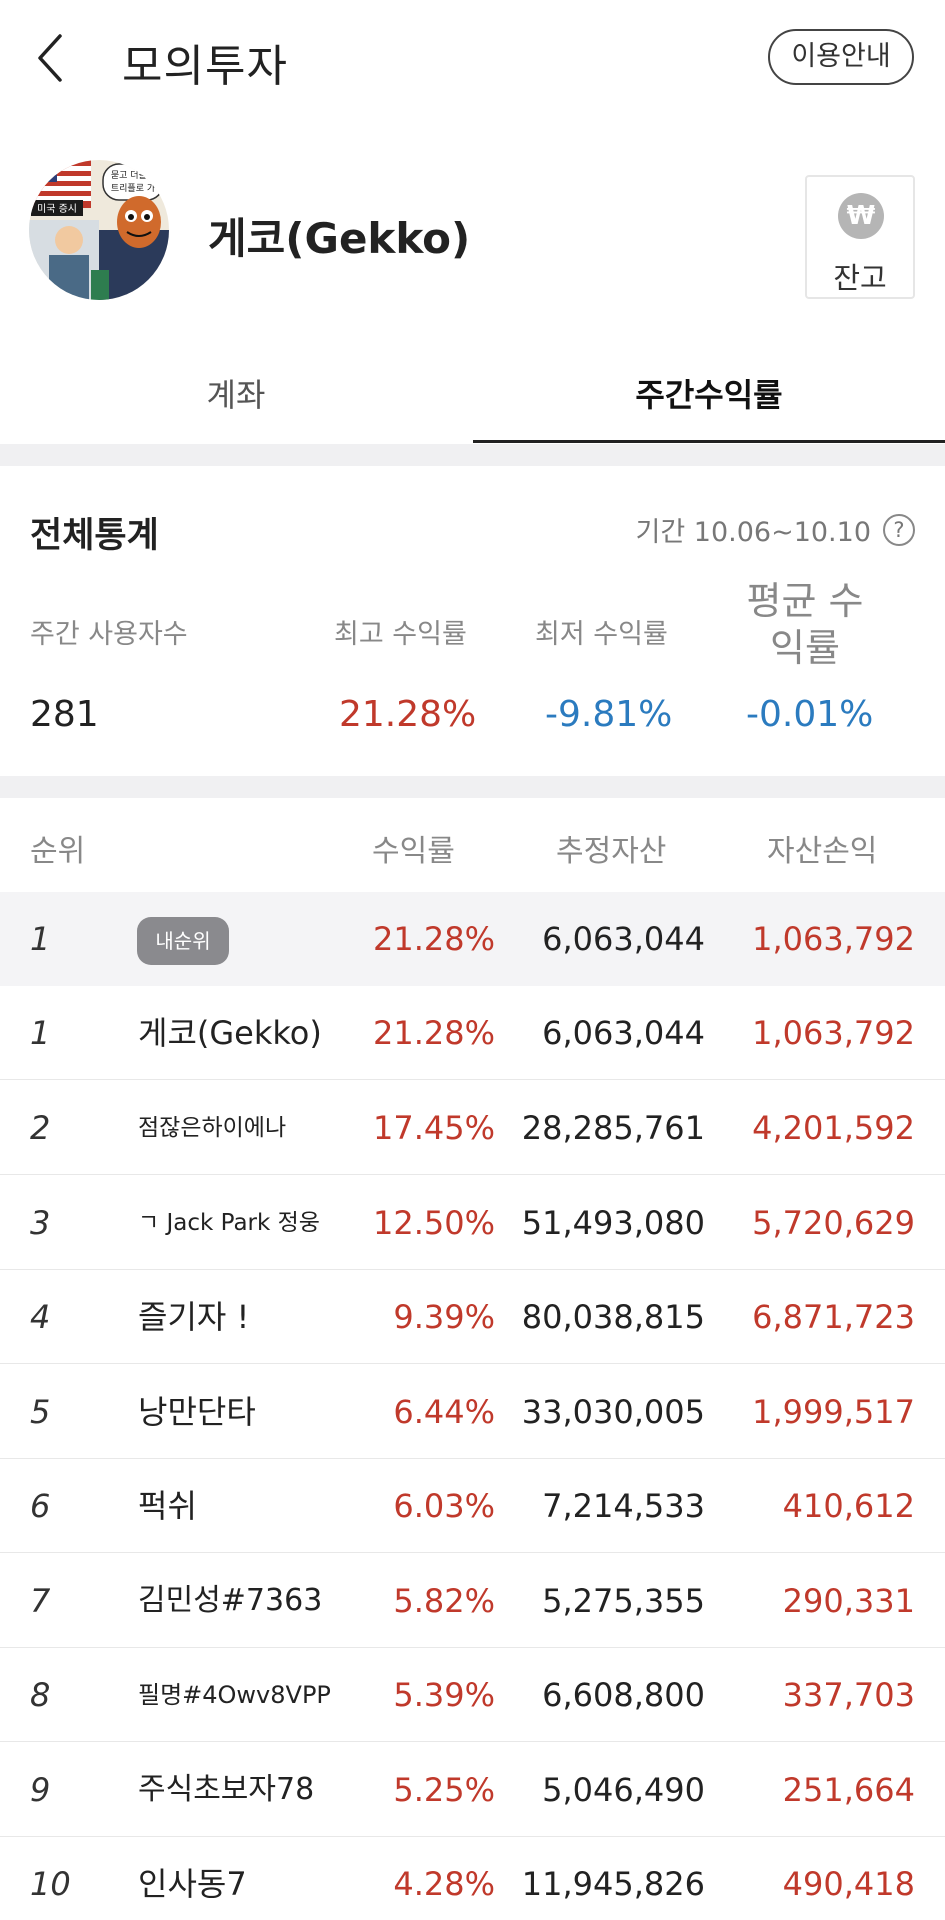 The image size is (945, 1920). I want to click on asset-pnl: 410,612, so click(848, 1506).